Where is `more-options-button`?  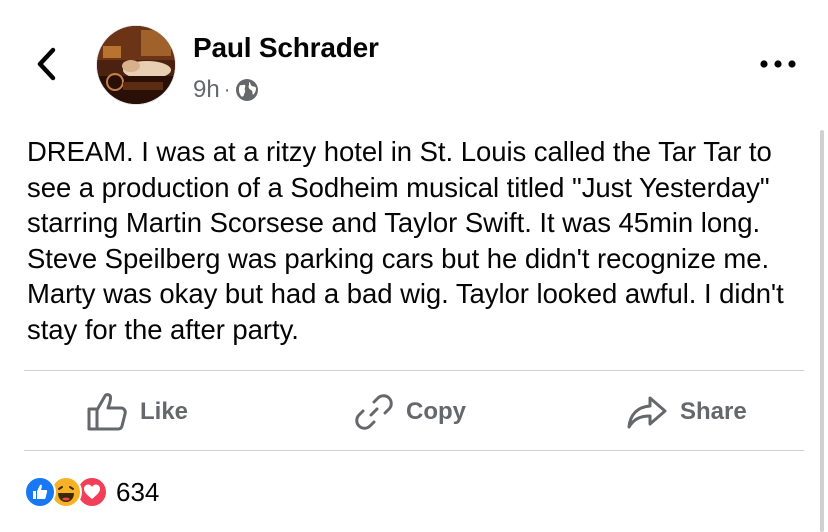
more-options-button is located at coordinates (778, 64).